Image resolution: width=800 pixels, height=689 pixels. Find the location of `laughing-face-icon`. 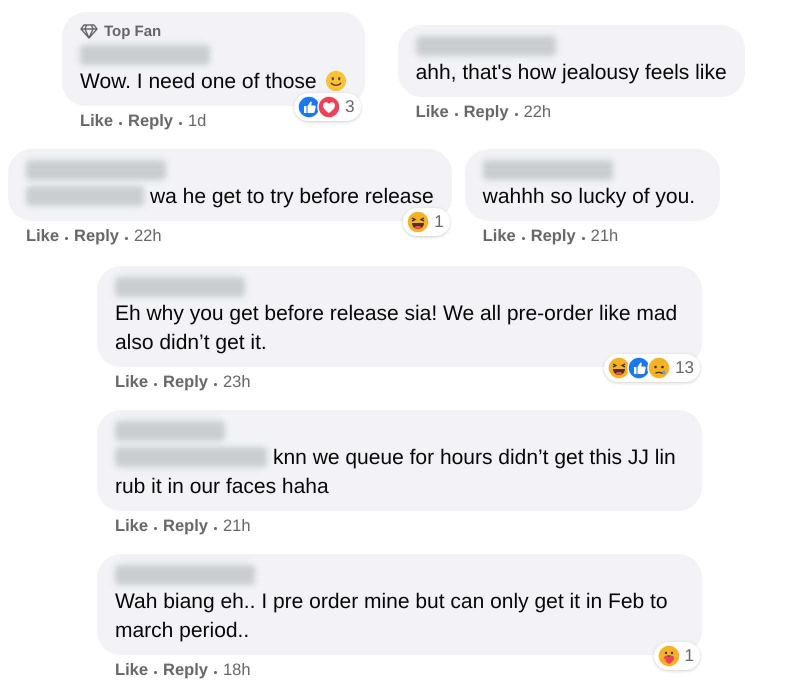

laughing-face-icon is located at coordinates (418, 222).